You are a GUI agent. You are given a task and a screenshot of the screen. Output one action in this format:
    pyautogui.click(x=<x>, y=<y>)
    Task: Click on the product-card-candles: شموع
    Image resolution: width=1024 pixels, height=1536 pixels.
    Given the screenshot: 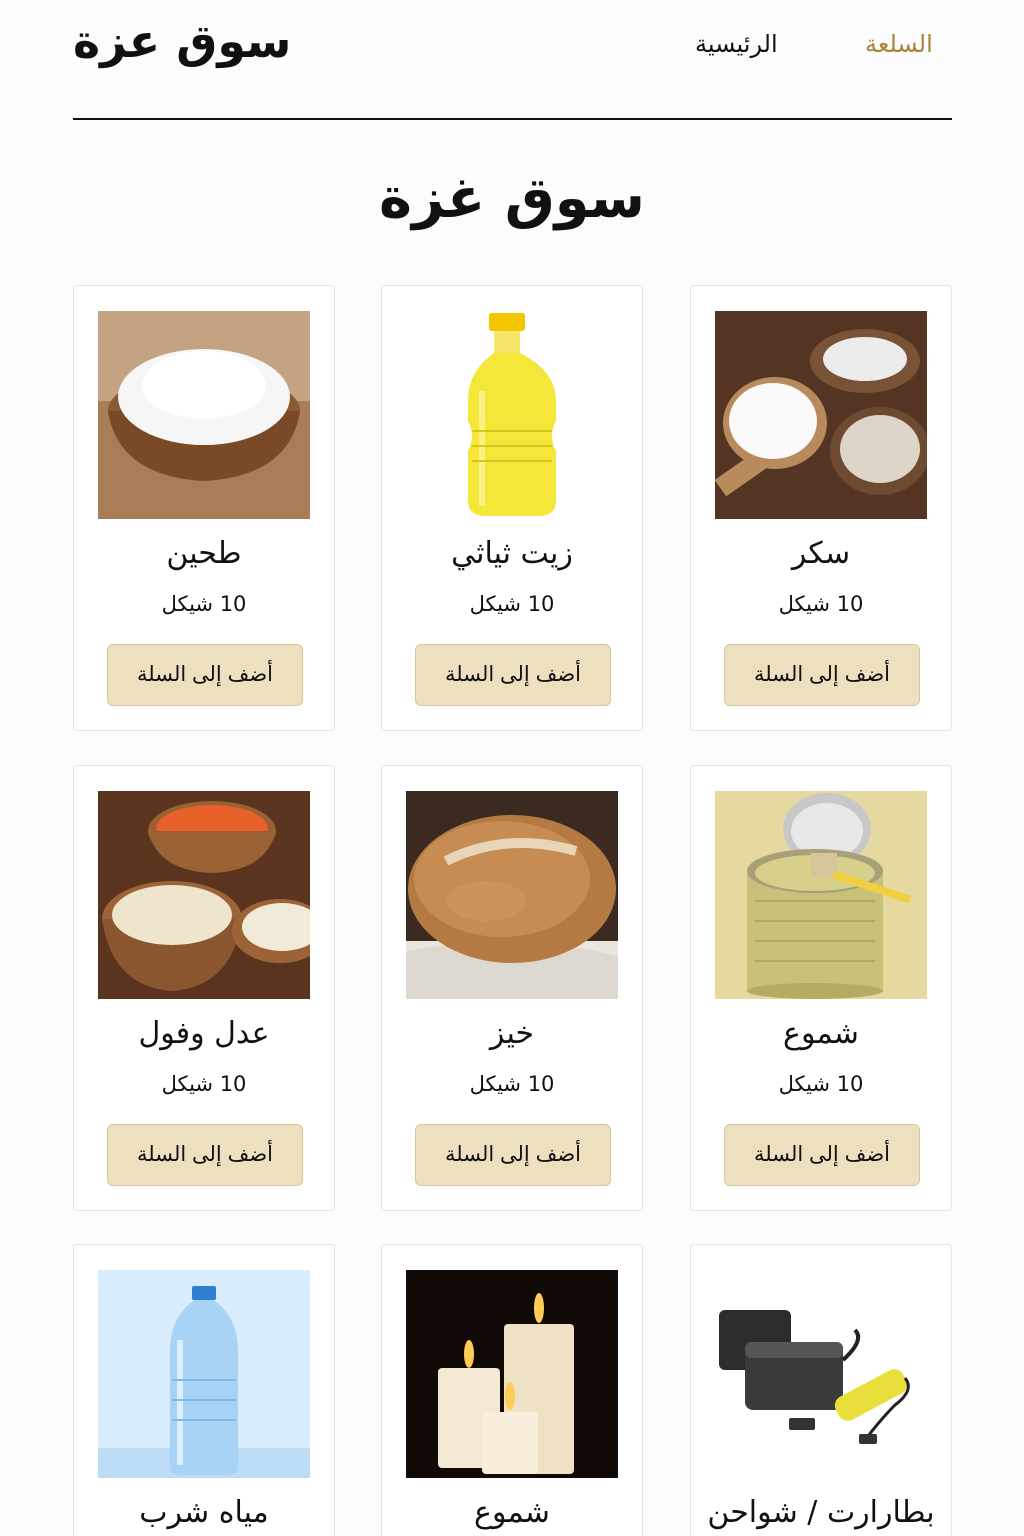 What is the action you would take?
    pyautogui.click(x=512, y=1390)
    